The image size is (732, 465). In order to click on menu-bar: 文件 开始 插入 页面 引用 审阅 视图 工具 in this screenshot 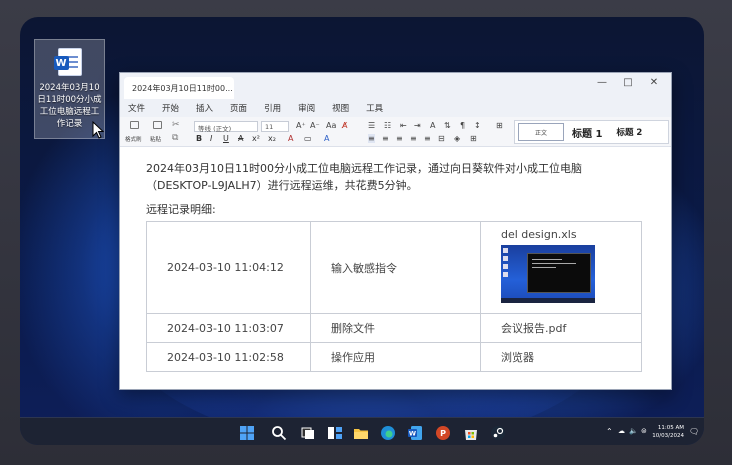, I will do `click(395, 108)`.